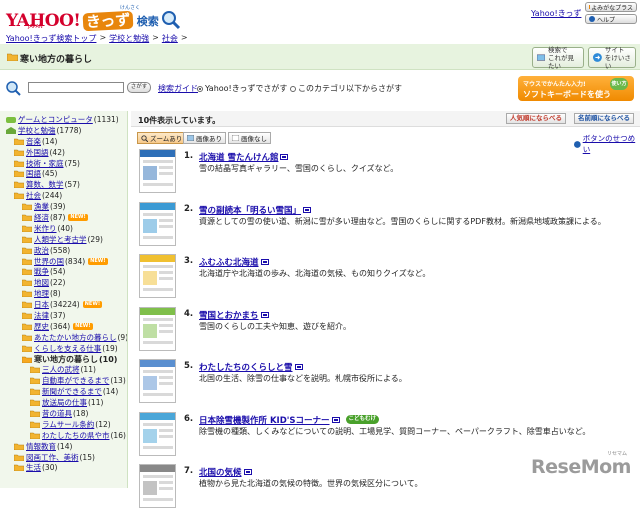 The image size is (640, 517). What do you see at coordinates (63, 402) in the screenshot?
I see `sidebar-item: 放送局の仕事(11)` at bounding box center [63, 402].